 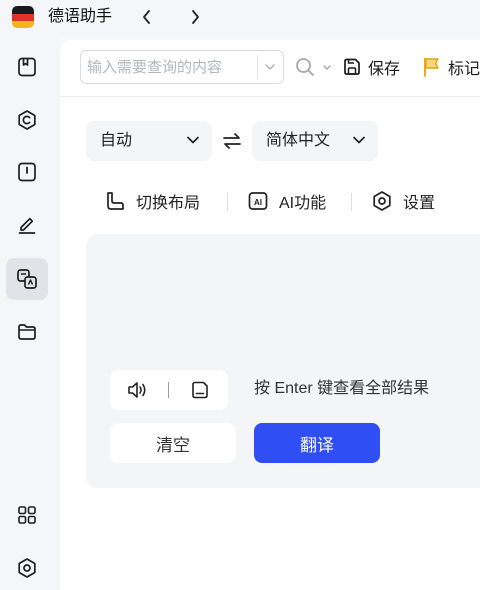 What do you see at coordinates (431, 67) in the screenshot?
I see `flag-icon` at bounding box center [431, 67].